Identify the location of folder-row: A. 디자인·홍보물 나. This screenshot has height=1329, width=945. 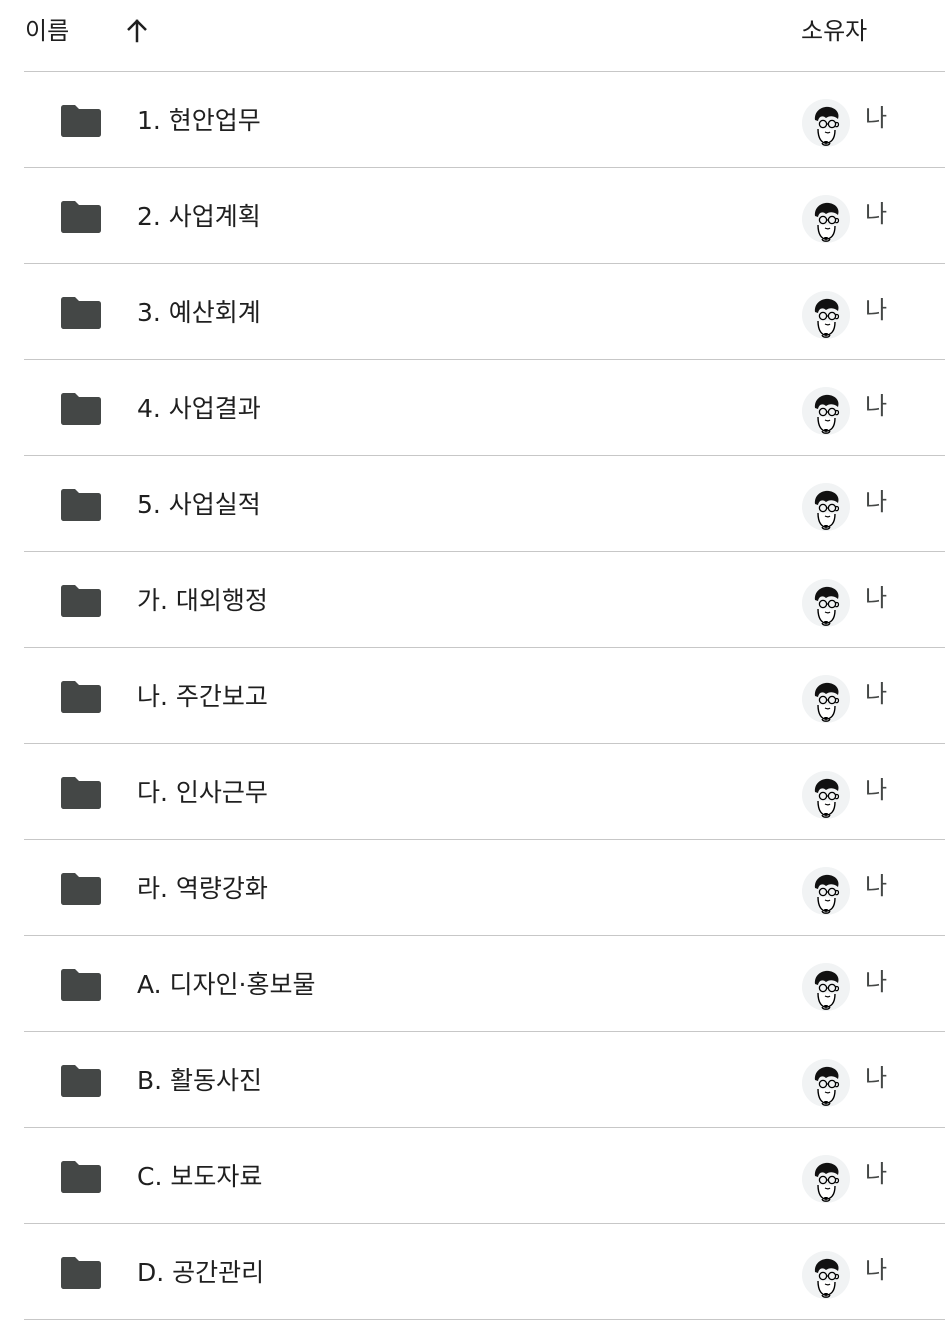
(484, 984).